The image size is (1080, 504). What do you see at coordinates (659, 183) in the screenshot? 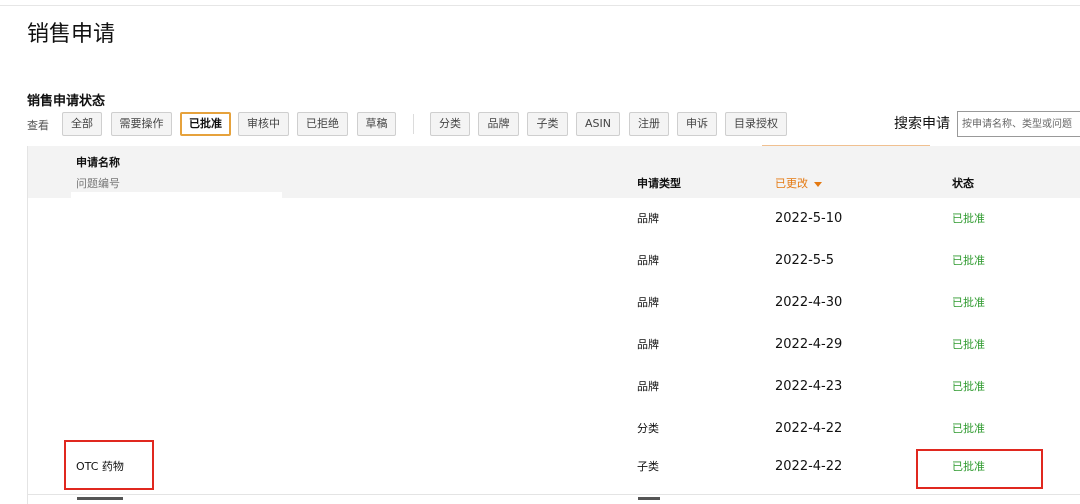
I see `column-header-type: 申请类型` at bounding box center [659, 183].